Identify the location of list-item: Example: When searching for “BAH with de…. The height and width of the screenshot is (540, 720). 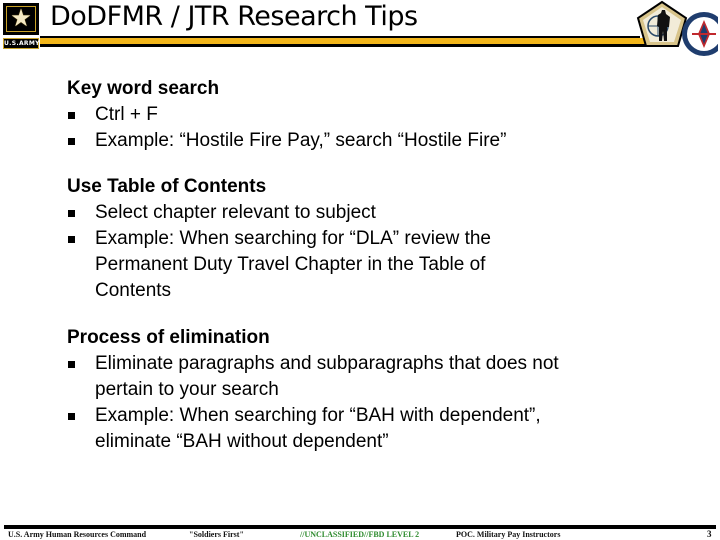
(367, 429).